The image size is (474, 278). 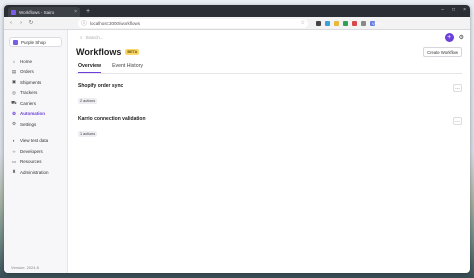 What do you see at coordinates (269, 37) in the screenshot?
I see `top-bar: ⌕ Search... + ⚙` at bounding box center [269, 37].